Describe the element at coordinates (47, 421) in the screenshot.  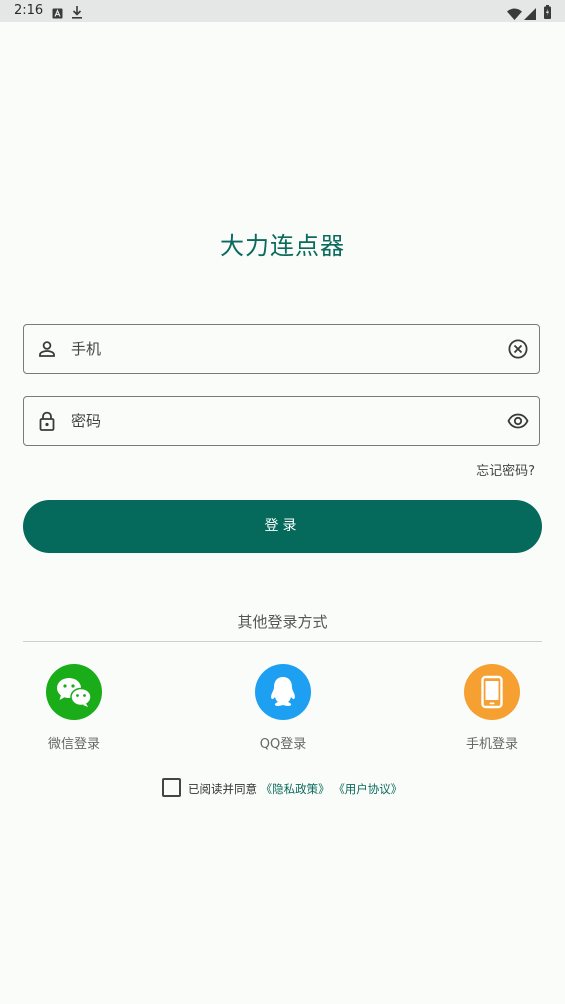
I see `lock-icon` at that location.